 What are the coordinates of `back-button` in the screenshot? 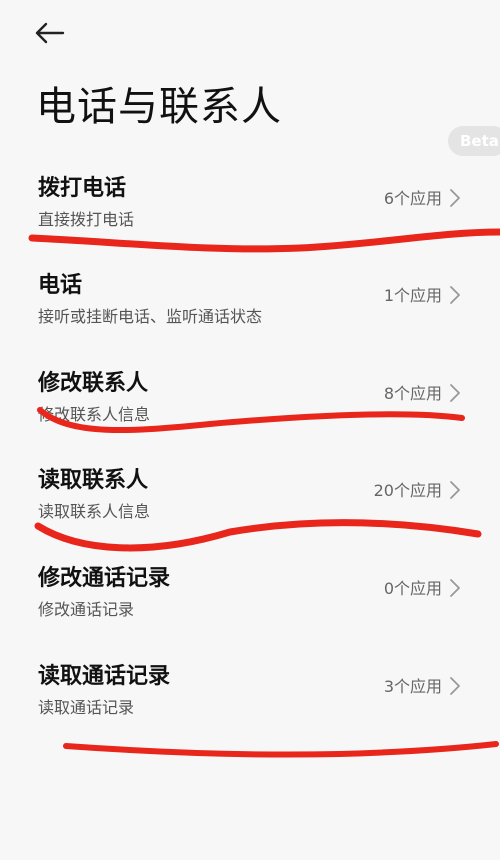 It's located at (50, 33).